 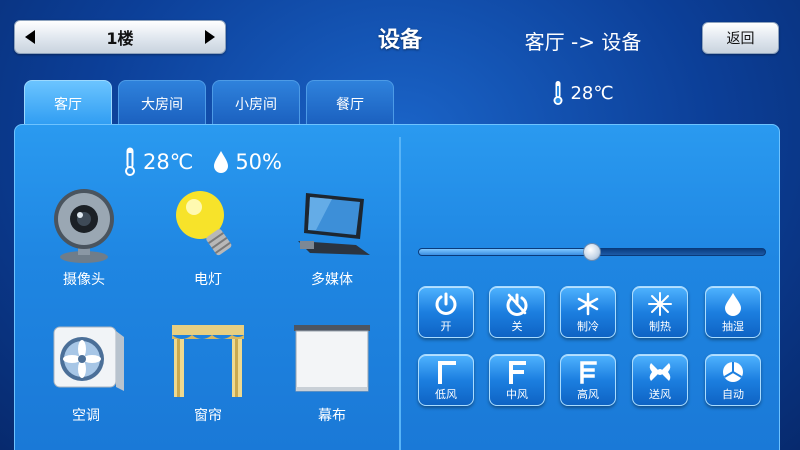 I want to click on button-label: 关, so click(x=517, y=326).